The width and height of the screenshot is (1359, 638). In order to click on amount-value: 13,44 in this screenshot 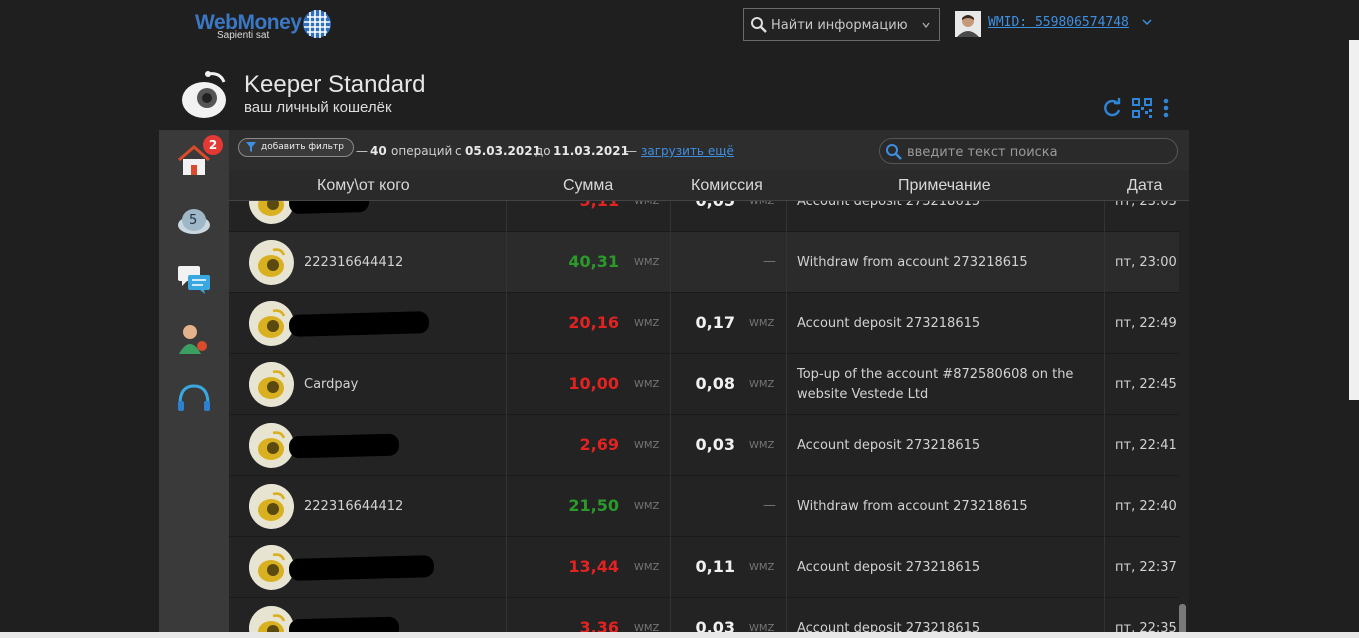, I will do `click(593, 566)`.